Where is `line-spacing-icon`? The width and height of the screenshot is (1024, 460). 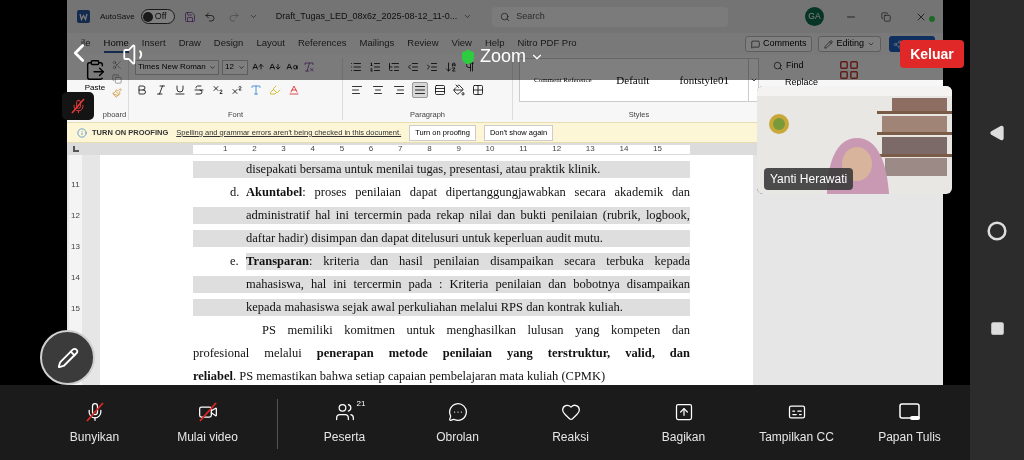
line-spacing-icon is located at coordinates (440, 90).